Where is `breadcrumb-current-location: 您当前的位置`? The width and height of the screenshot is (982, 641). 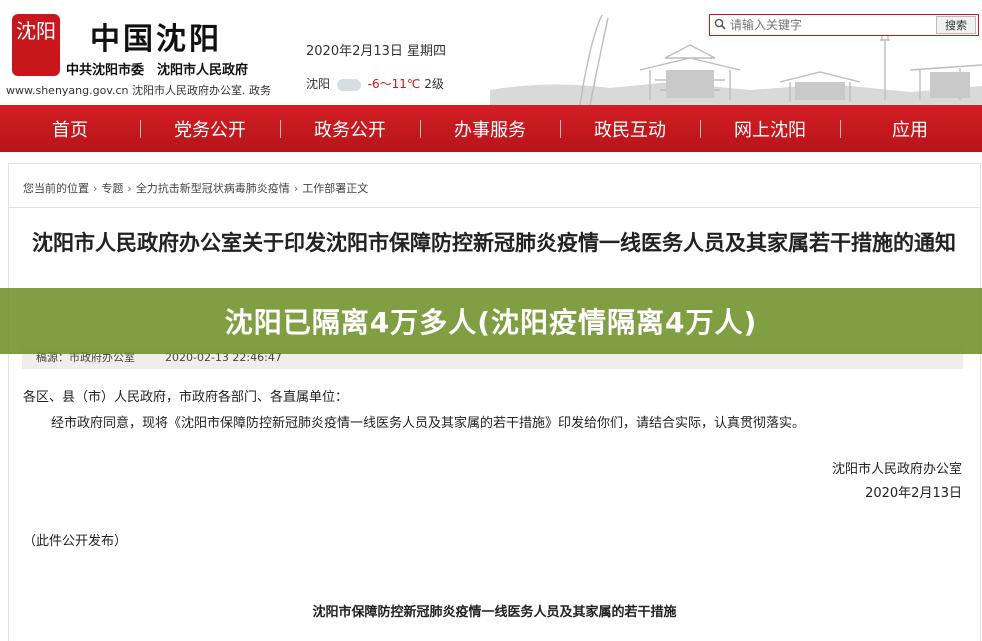 breadcrumb-current-location: 您当前的位置 is located at coordinates (56, 188).